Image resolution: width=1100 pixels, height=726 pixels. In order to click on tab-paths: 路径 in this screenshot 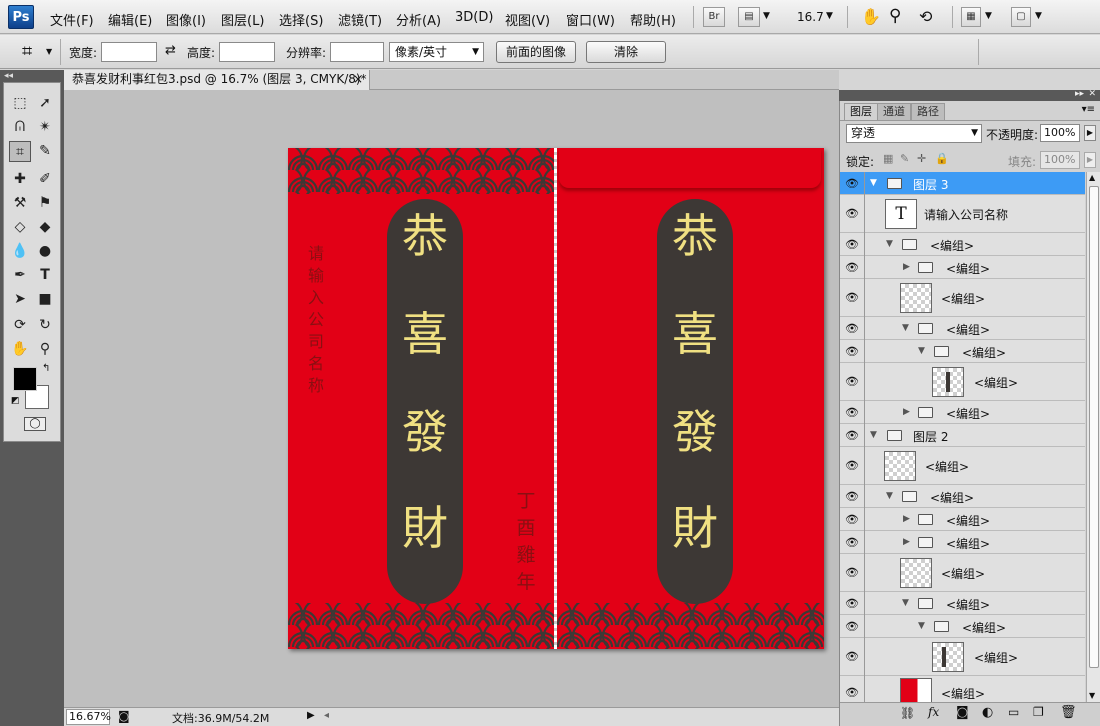, I will do `click(928, 111)`.